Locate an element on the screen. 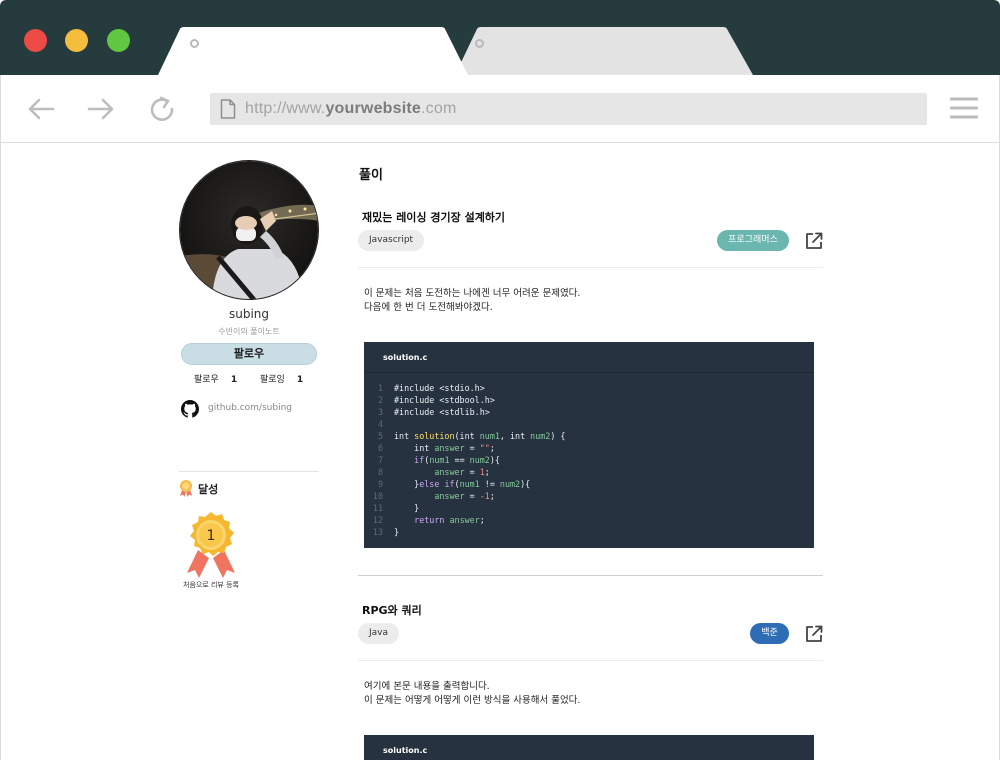 The width and height of the screenshot is (1000, 760). github-link: github.com/subing is located at coordinates (251, 409).